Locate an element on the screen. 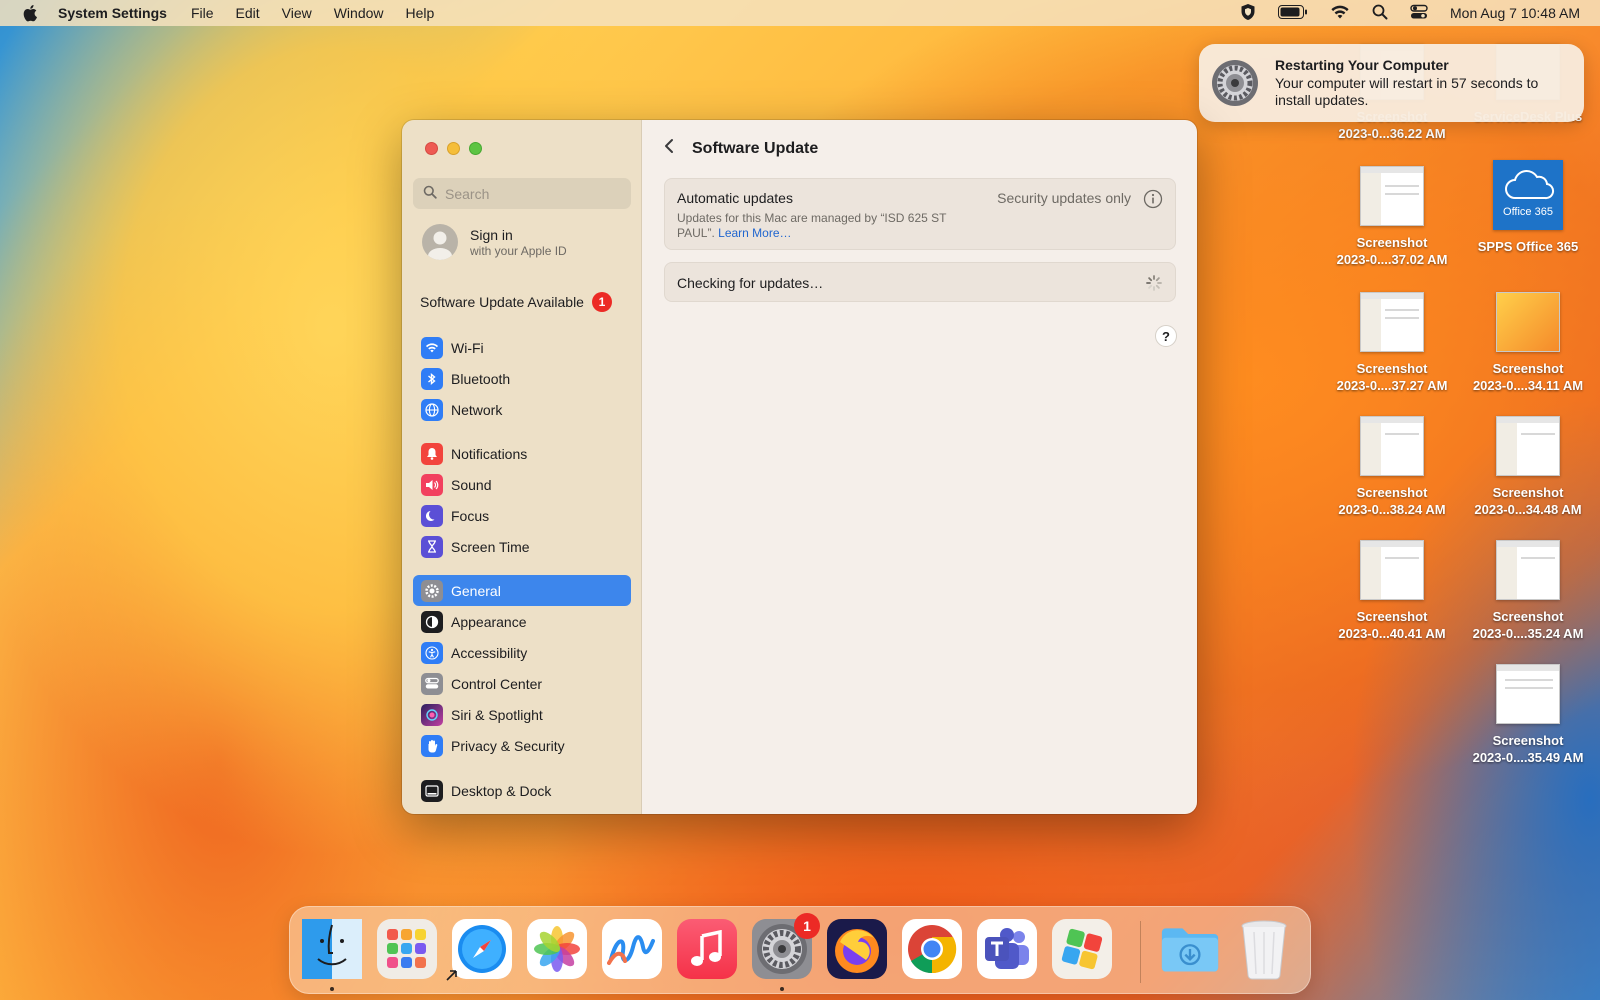  desktop-file: Screenshot 2023-0...34.48 AM is located at coordinates (1528, 467).